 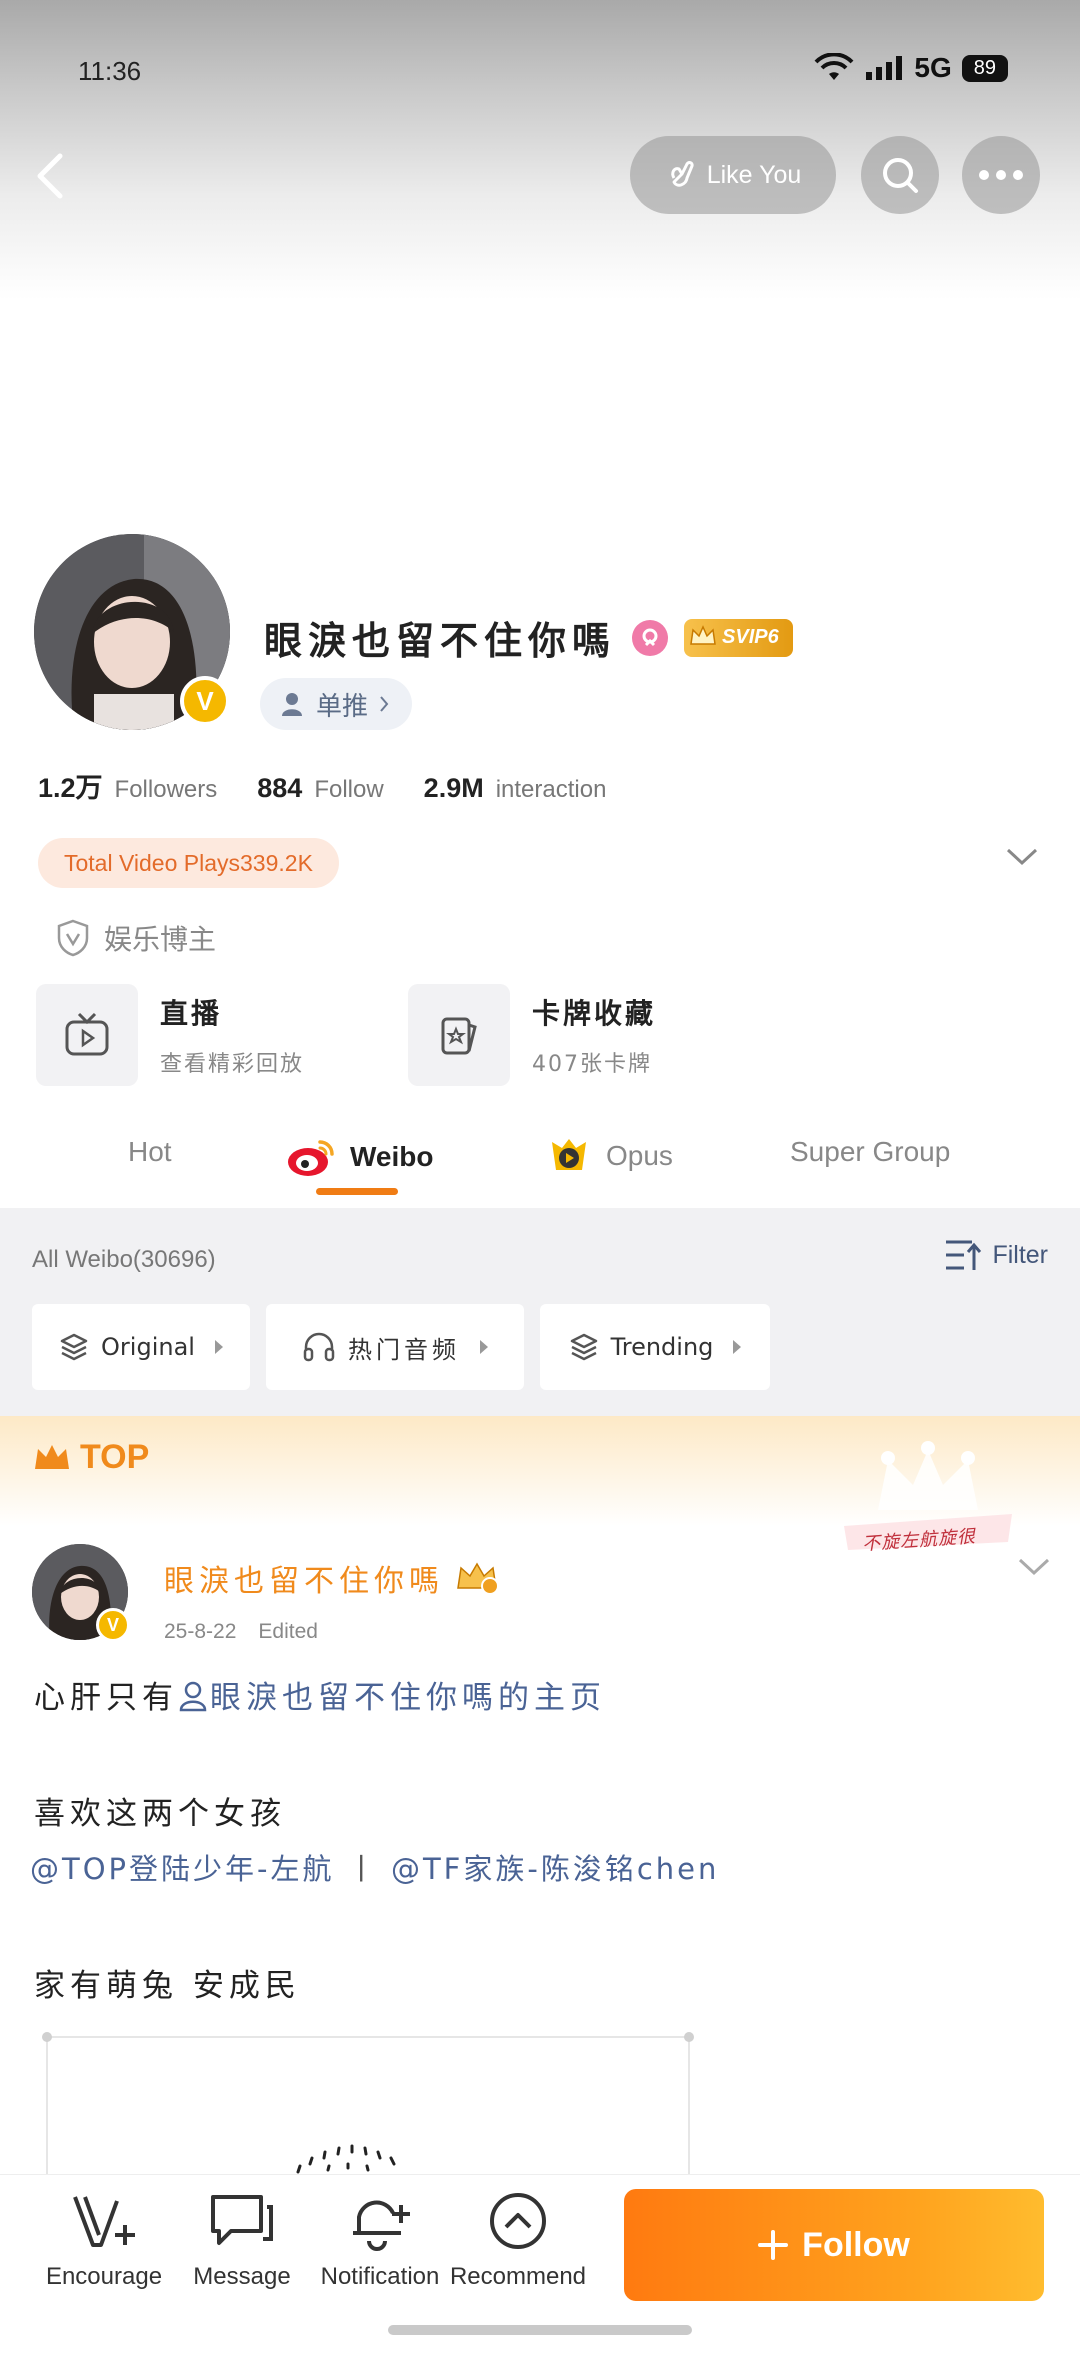 I want to click on network-type: 5G, so click(x=933, y=67).